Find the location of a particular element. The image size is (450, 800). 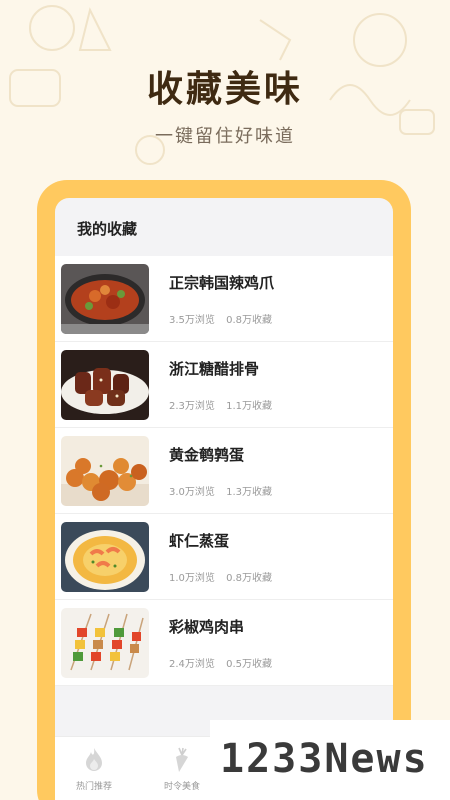

carrot-icon is located at coordinates (182, 759).